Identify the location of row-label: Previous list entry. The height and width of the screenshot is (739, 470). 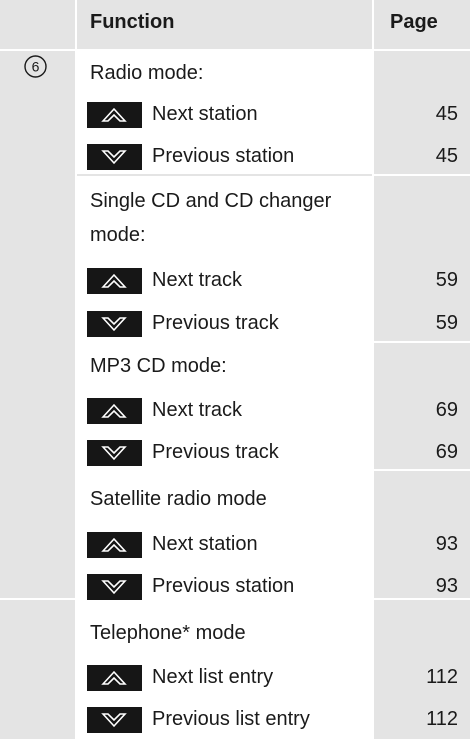
(231, 719).